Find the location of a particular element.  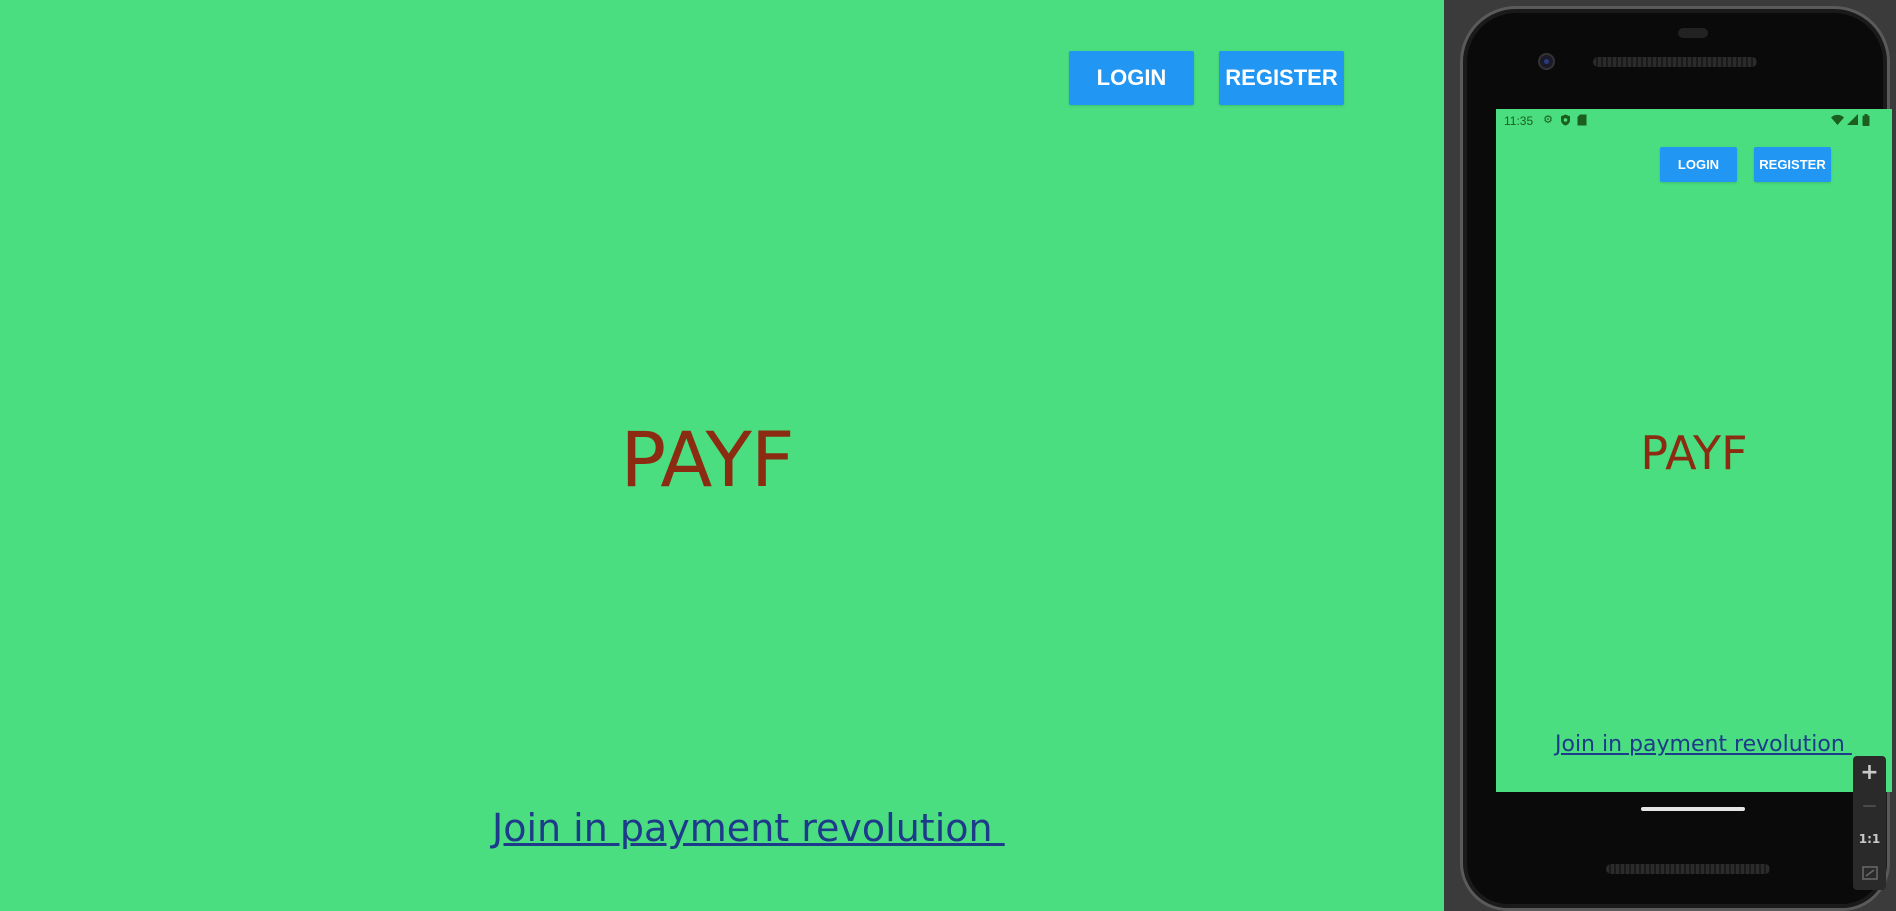

zoom-out-icon: — is located at coordinates (1869, 805).